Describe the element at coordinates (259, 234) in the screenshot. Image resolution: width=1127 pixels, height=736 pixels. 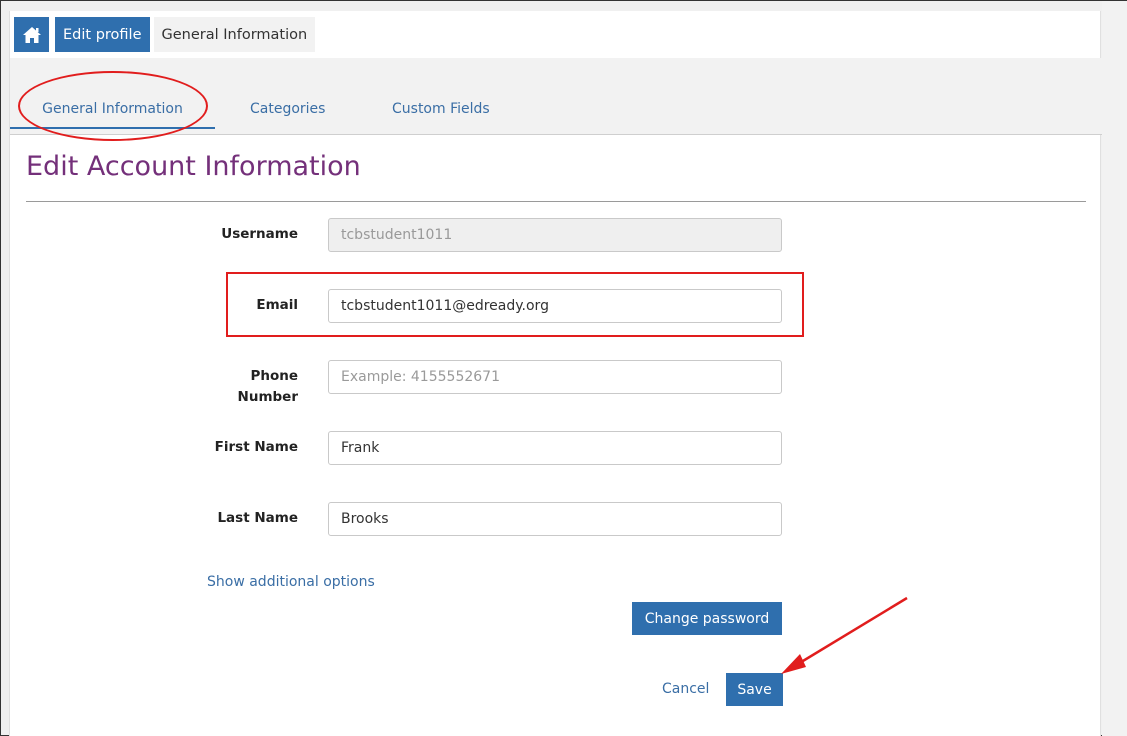
I see `username-label: Username` at that location.